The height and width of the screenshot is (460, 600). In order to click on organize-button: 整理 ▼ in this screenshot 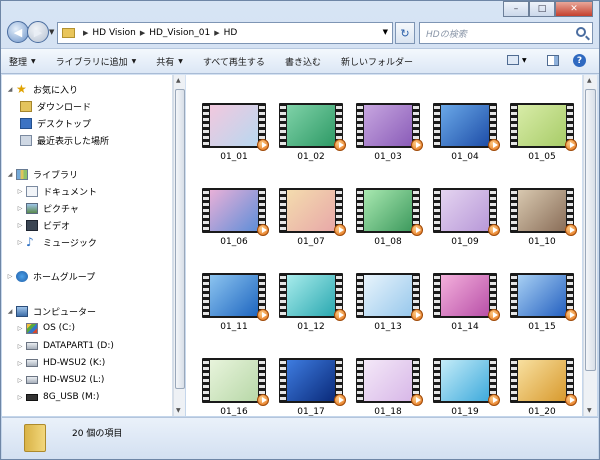, I will do `click(22, 61)`.